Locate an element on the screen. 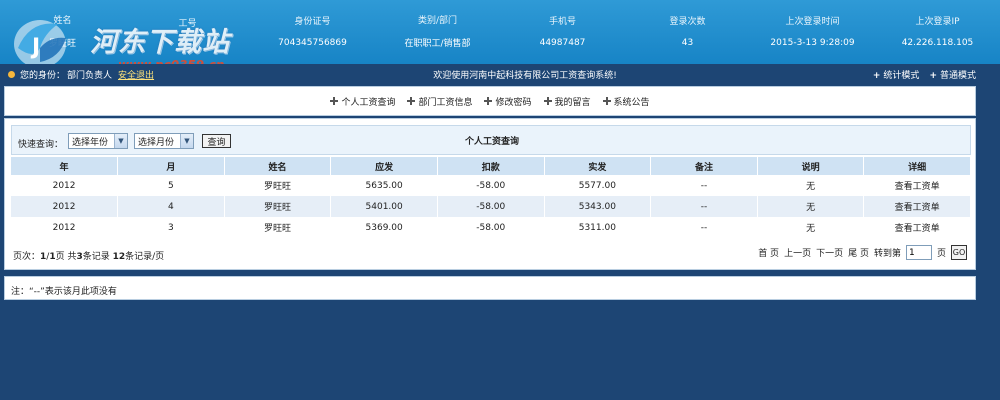  table-cell: 5311.00 is located at coordinates (598, 227).